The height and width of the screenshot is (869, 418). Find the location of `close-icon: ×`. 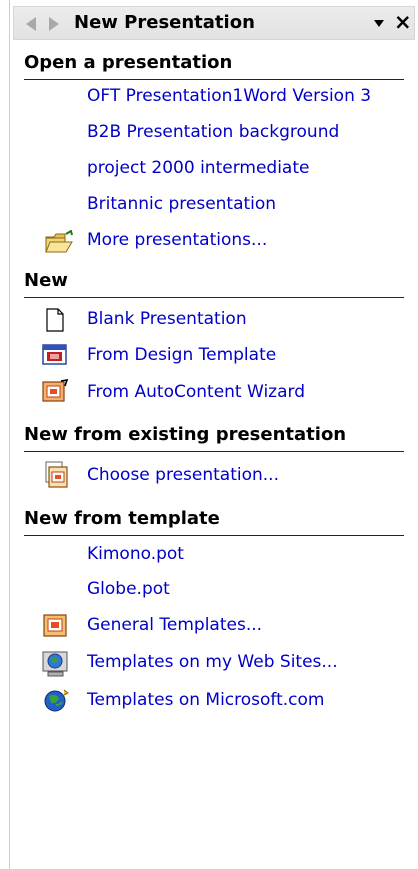

close-icon: × is located at coordinates (403, 22).